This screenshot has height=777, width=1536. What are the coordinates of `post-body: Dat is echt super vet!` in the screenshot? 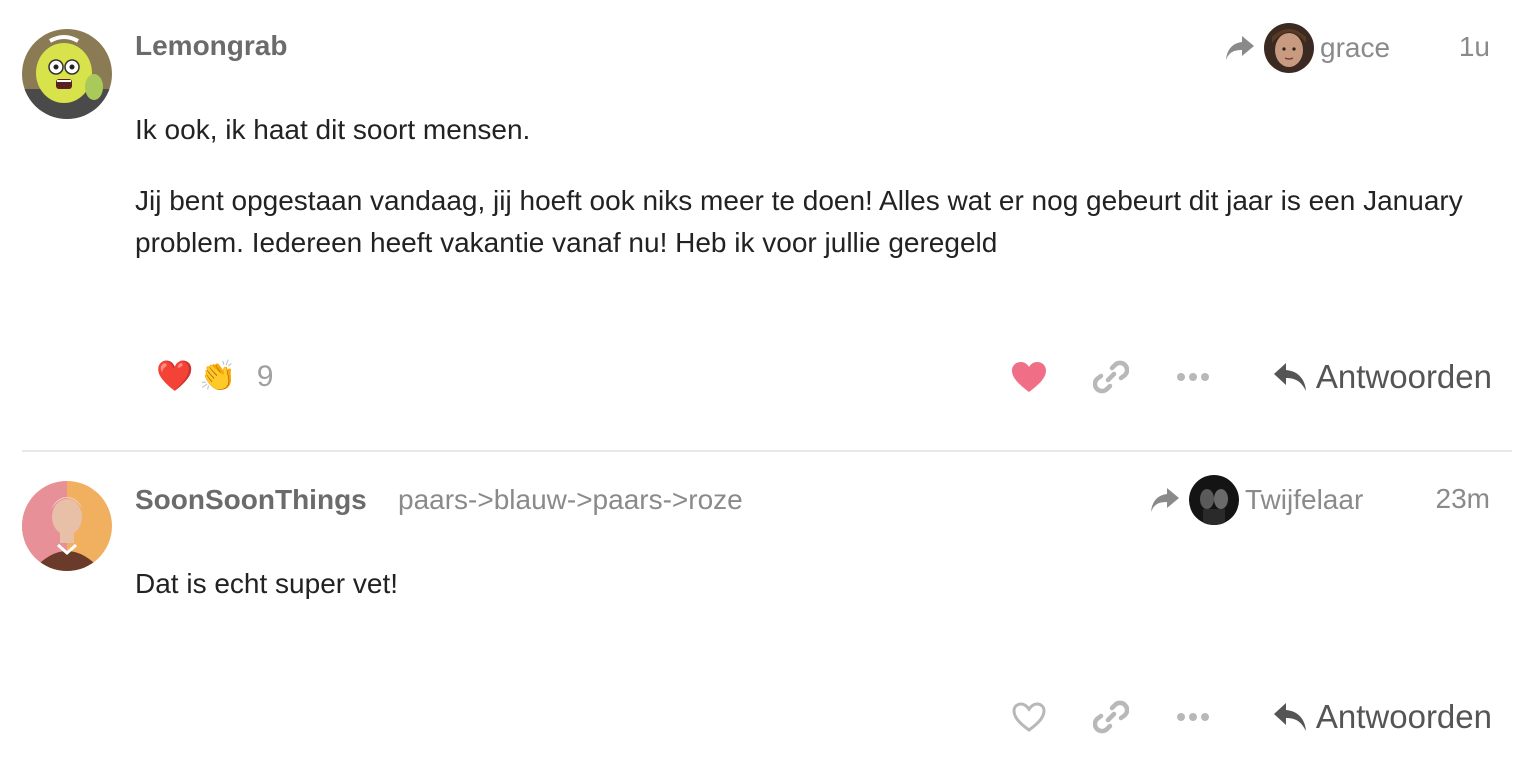 It's located at (815, 598).